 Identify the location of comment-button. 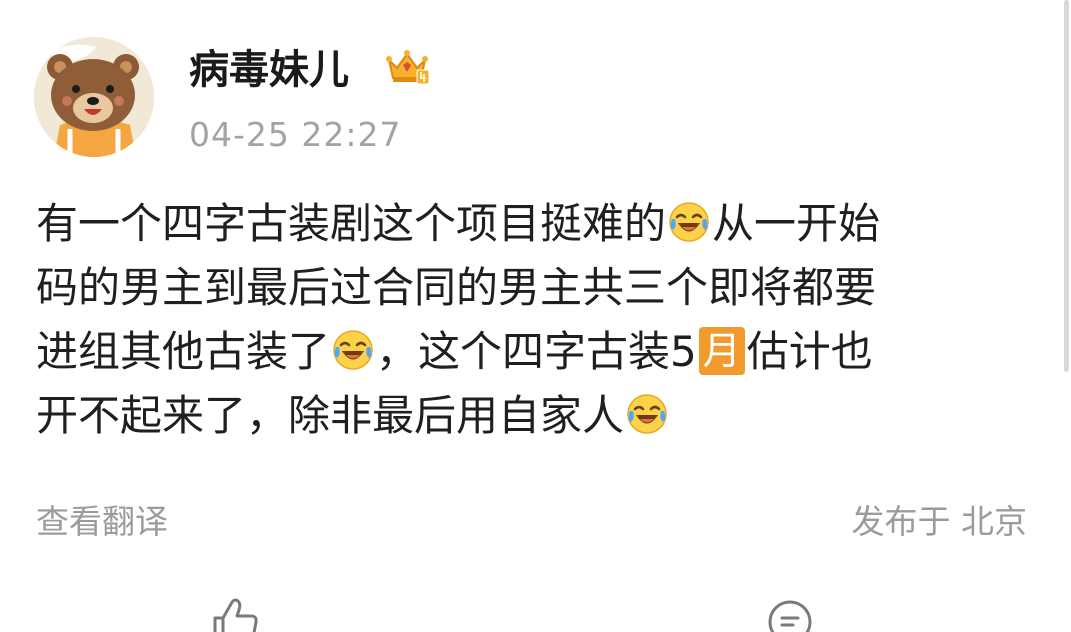
(790, 614).